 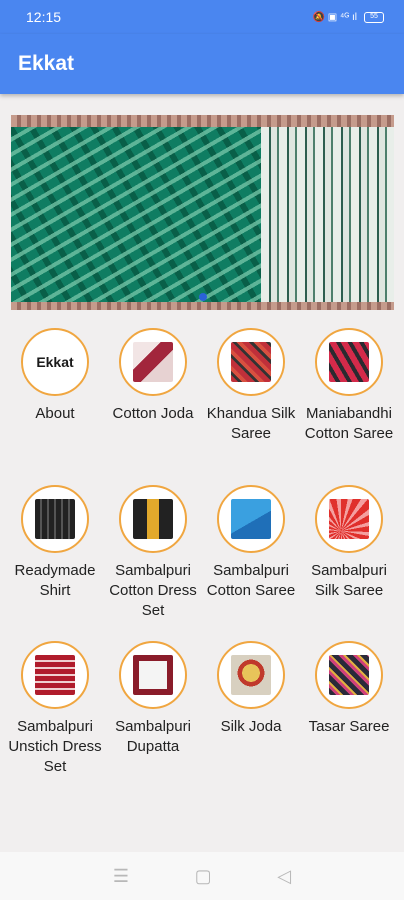 I want to click on app-bar: Ekkat, so click(x=202, y=64).